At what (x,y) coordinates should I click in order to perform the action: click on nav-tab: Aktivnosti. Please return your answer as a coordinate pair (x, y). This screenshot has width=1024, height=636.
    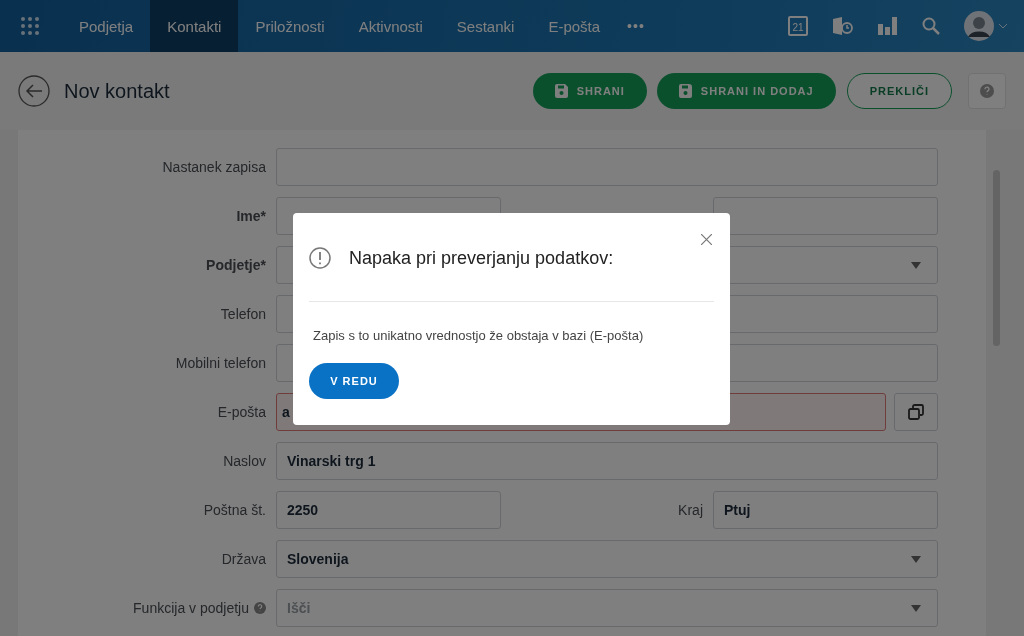
    Looking at the image, I should click on (390, 26).